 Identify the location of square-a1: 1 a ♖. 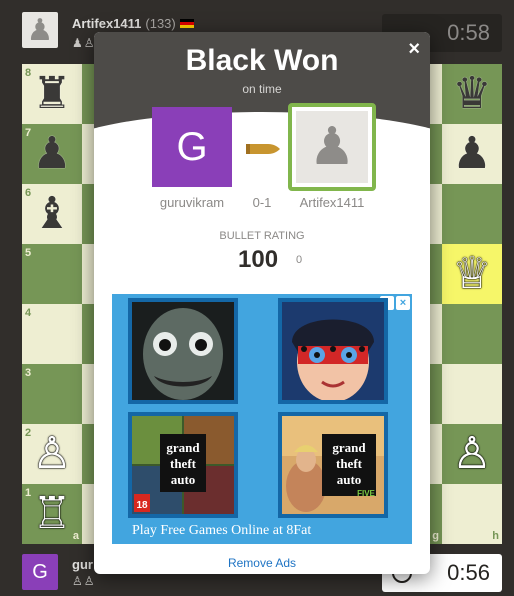
(52, 514).